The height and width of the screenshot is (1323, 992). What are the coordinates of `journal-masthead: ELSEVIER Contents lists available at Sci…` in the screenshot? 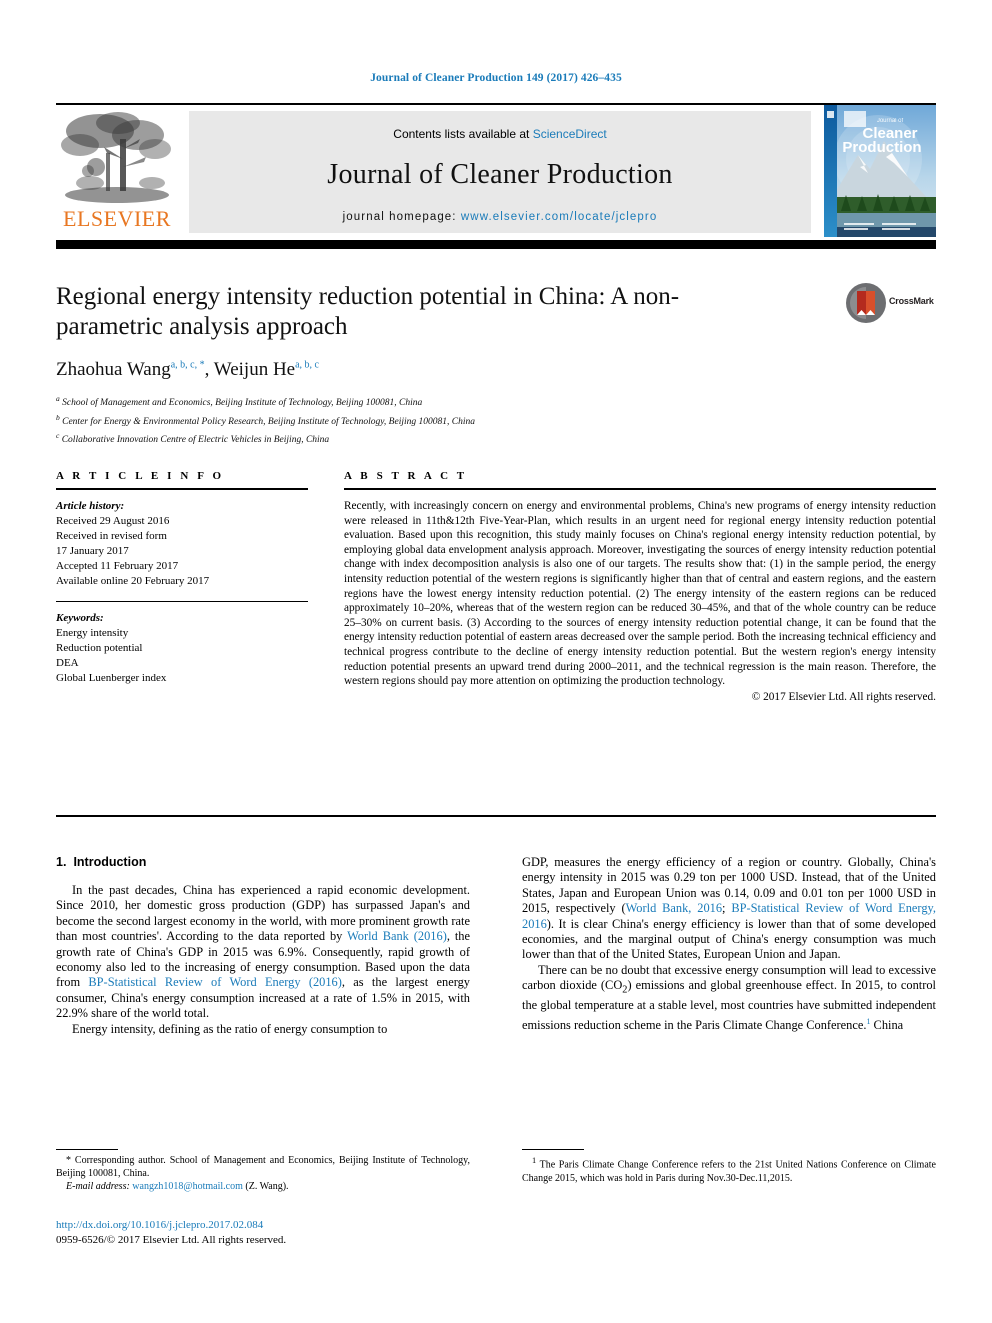 It's located at (496, 170).